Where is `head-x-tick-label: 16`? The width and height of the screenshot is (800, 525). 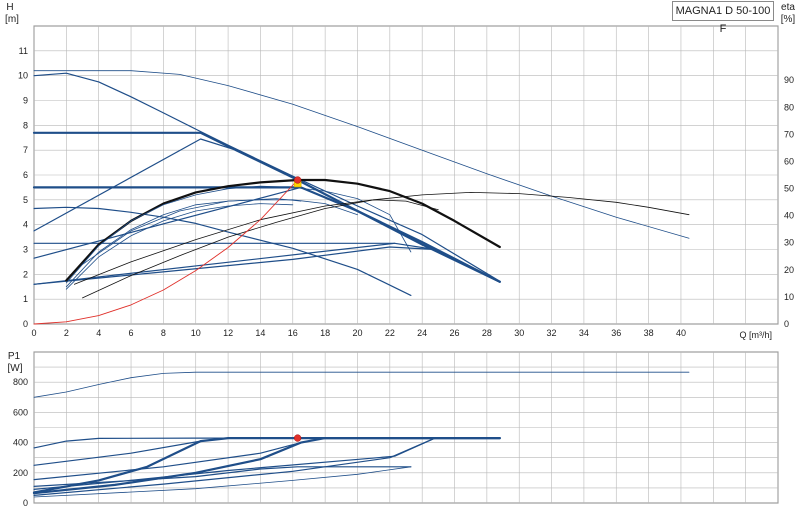
head-x-tick-label: 16 is located at coordinates (293, 333).